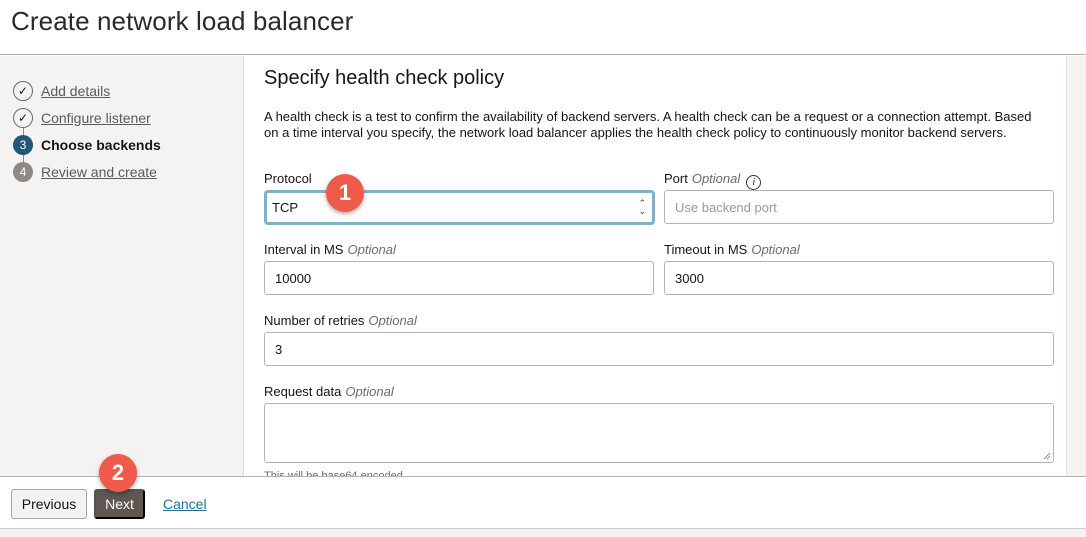  What do you see at coordinates (1047, 456) in the screenshot?
I see `resize-handle-icon` at bounding box center [1047, 456].